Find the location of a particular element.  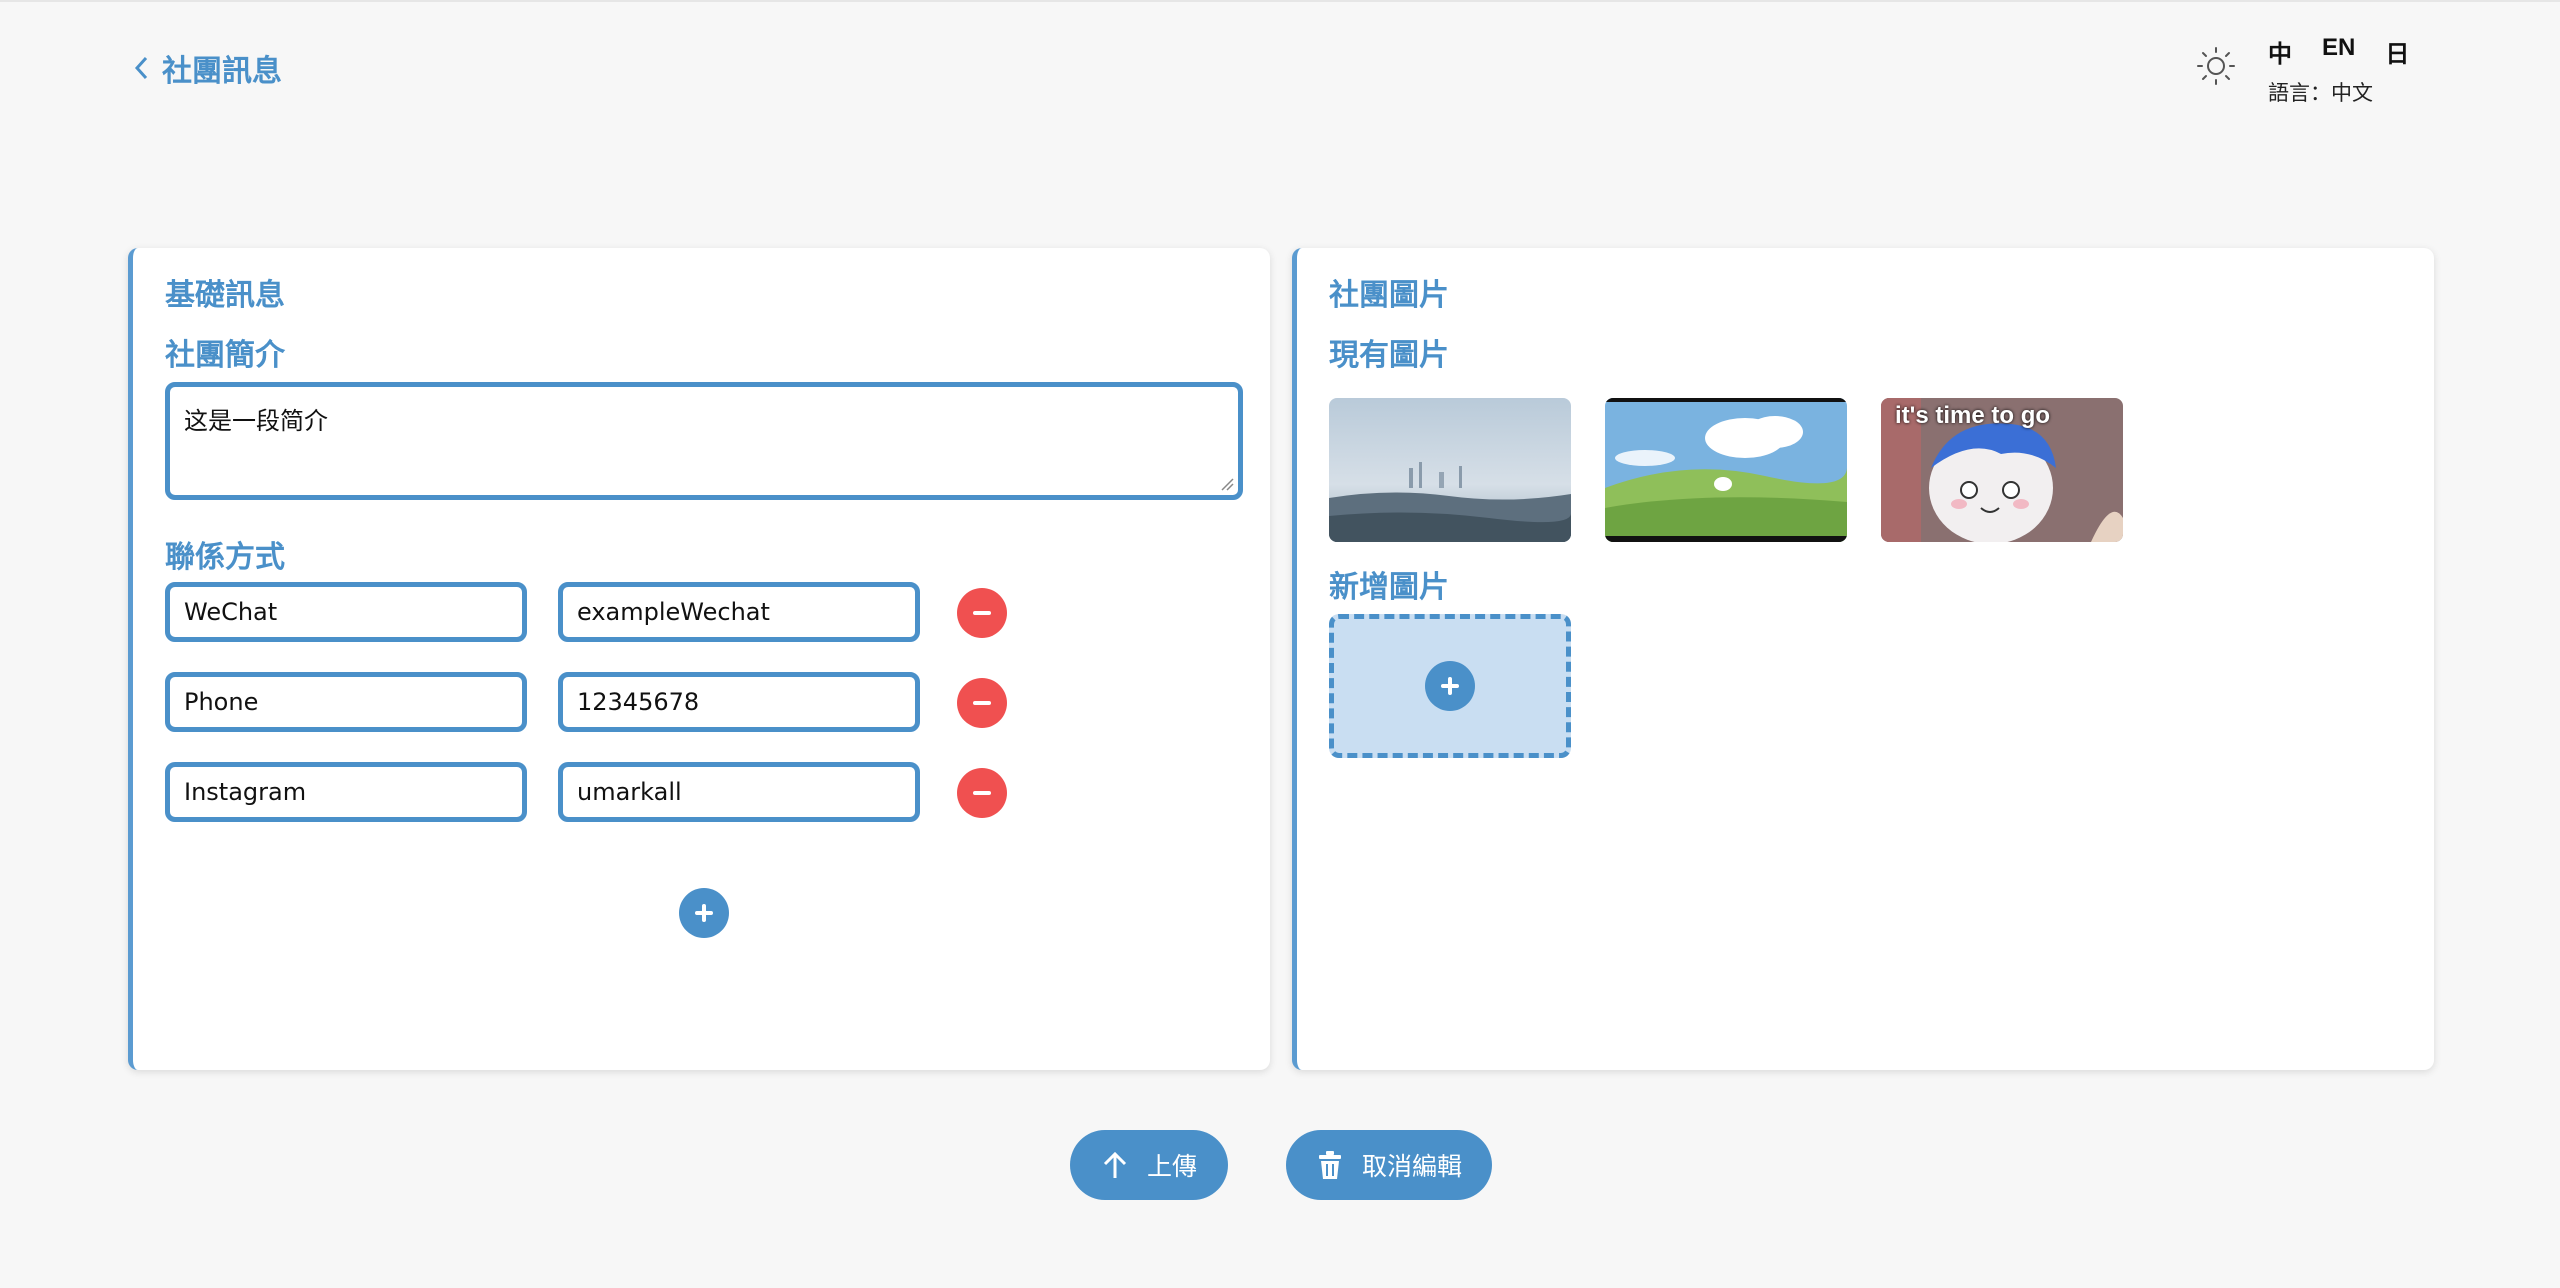

add-image-button is located at coordinates (1450, 686).